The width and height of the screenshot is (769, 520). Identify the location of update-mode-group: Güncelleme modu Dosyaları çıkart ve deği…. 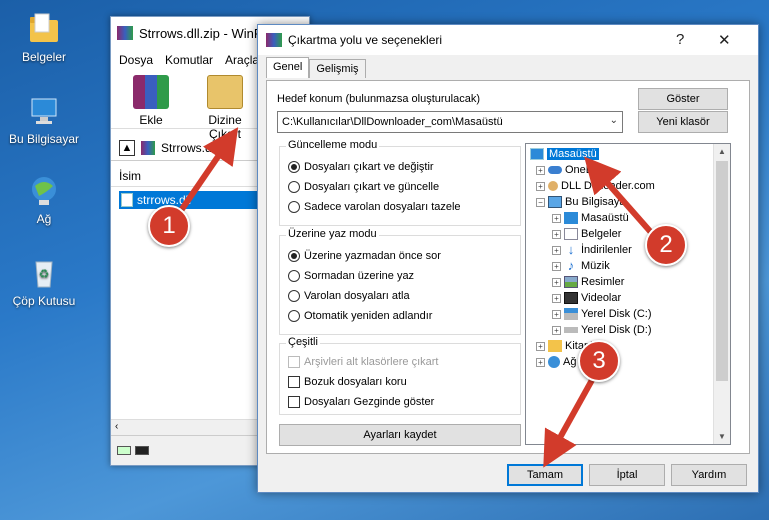
(400, 182).